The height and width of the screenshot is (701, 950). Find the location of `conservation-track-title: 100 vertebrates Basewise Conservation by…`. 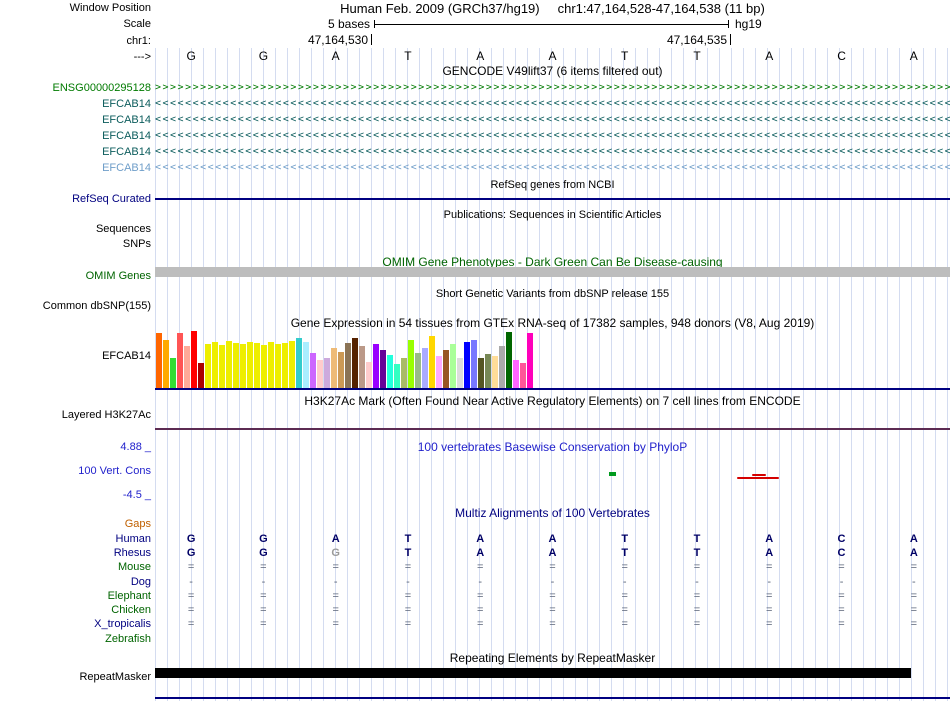

conservation-track-title: 100 vertebrates Basewise Conservation by… is located at coordinates (552, 447).